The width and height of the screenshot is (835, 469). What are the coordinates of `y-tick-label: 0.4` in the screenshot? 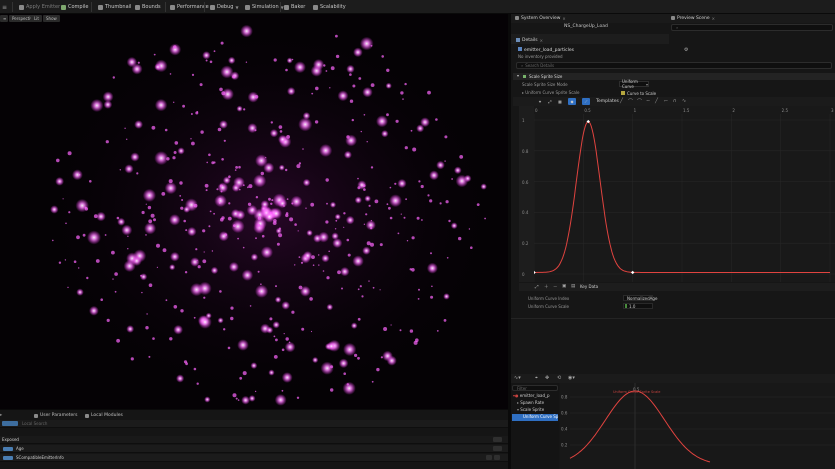 It's located at (525, 213).